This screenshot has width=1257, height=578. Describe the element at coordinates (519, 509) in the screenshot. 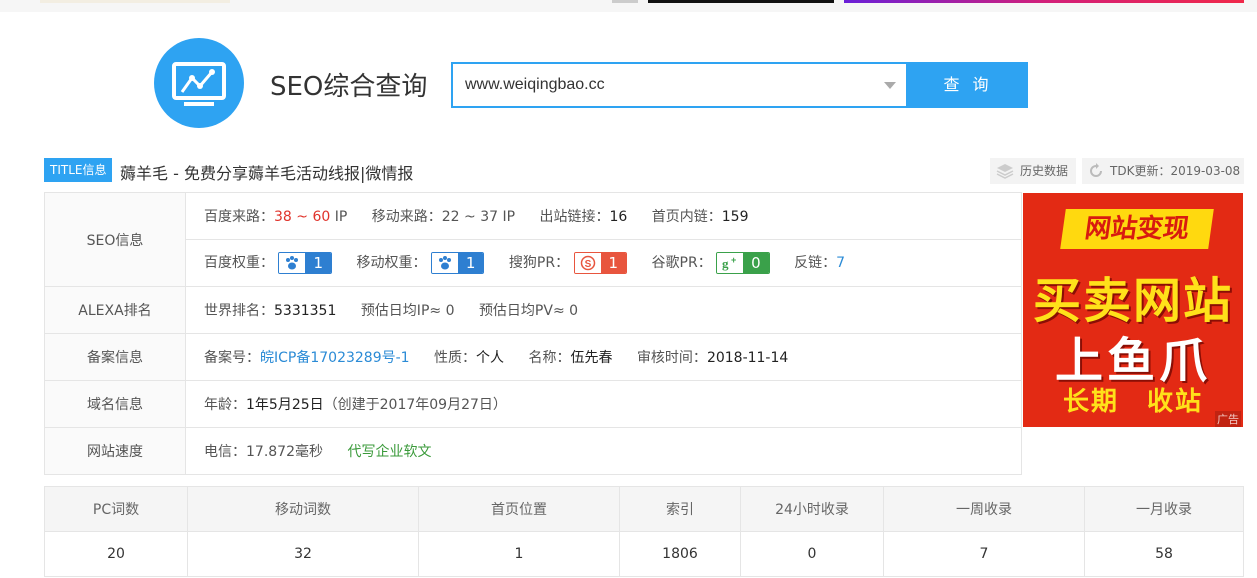

I see `stats-header: 首页位置` at that location.